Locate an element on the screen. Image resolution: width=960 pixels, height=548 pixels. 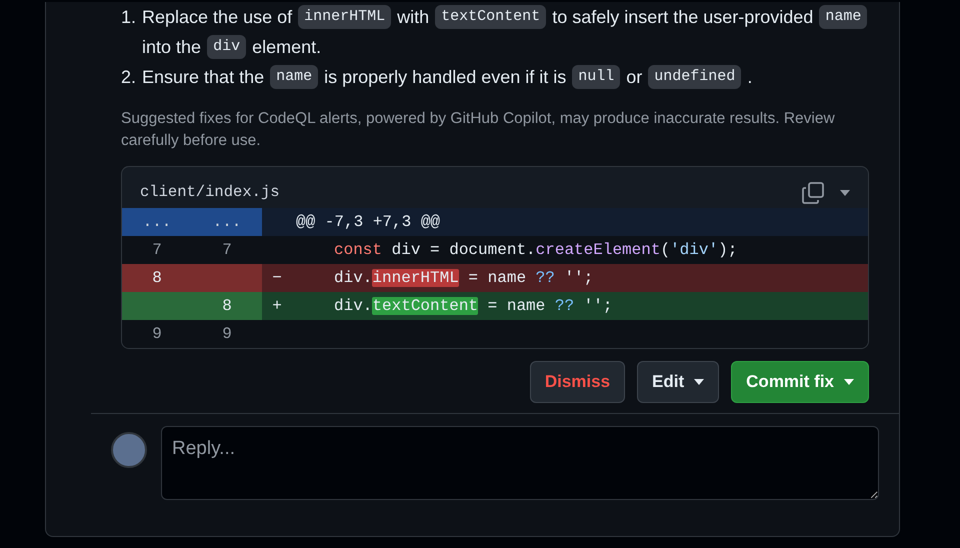
avatar is located at coordinates (129, 450).